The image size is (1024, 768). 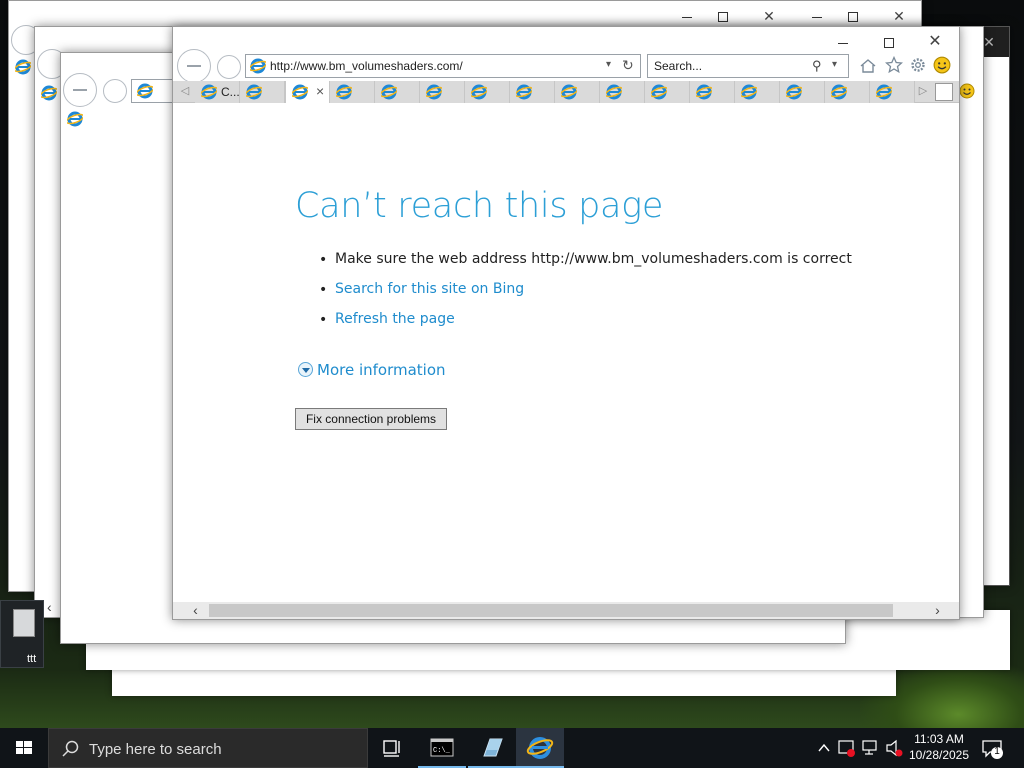 I want to click on svg-text: C:\_, so click(x=442, y=751).